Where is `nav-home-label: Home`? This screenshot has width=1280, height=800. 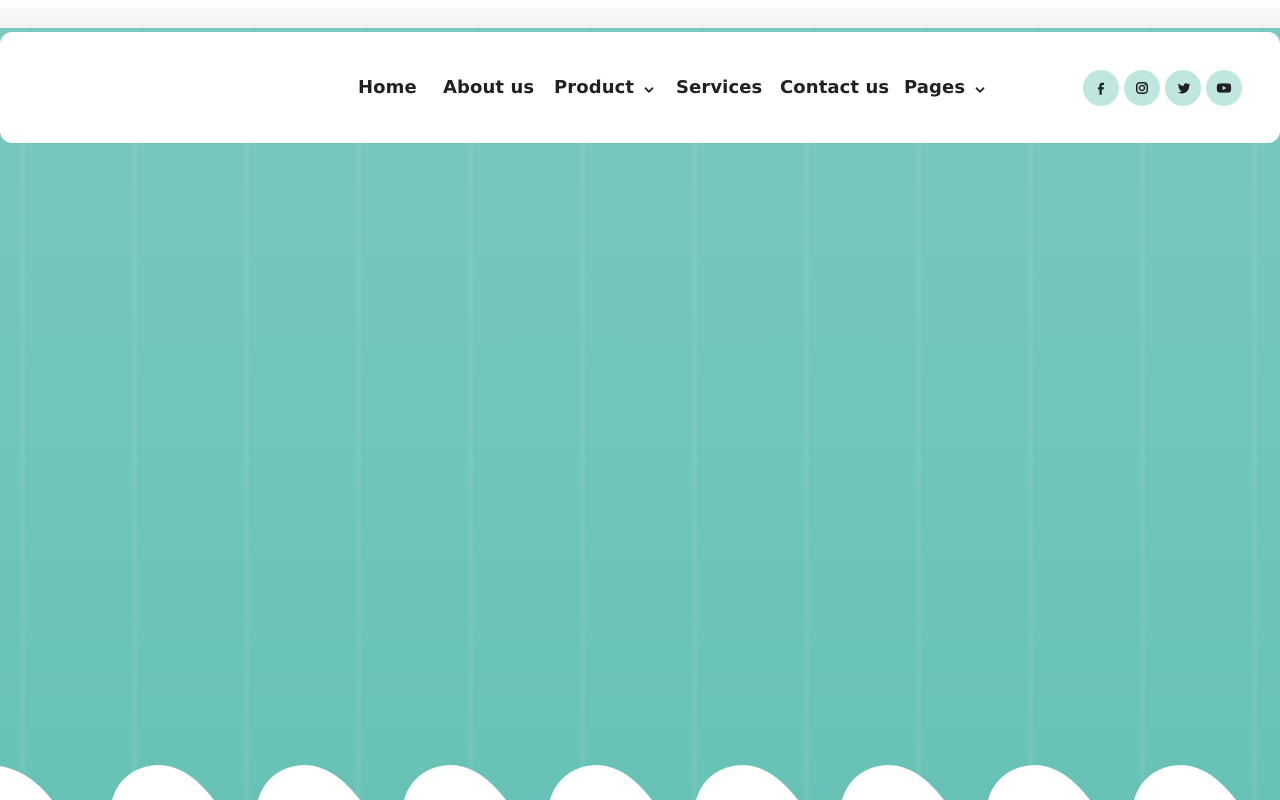
nav-home-label: Home is located at coordinates (387, 87).